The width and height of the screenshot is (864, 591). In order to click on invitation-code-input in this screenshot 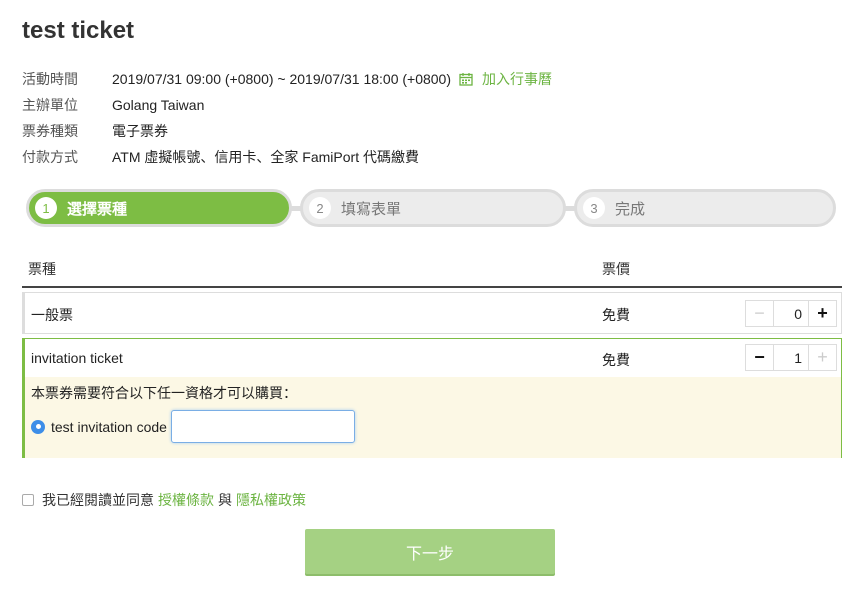, I will do `click(262, 426)`.